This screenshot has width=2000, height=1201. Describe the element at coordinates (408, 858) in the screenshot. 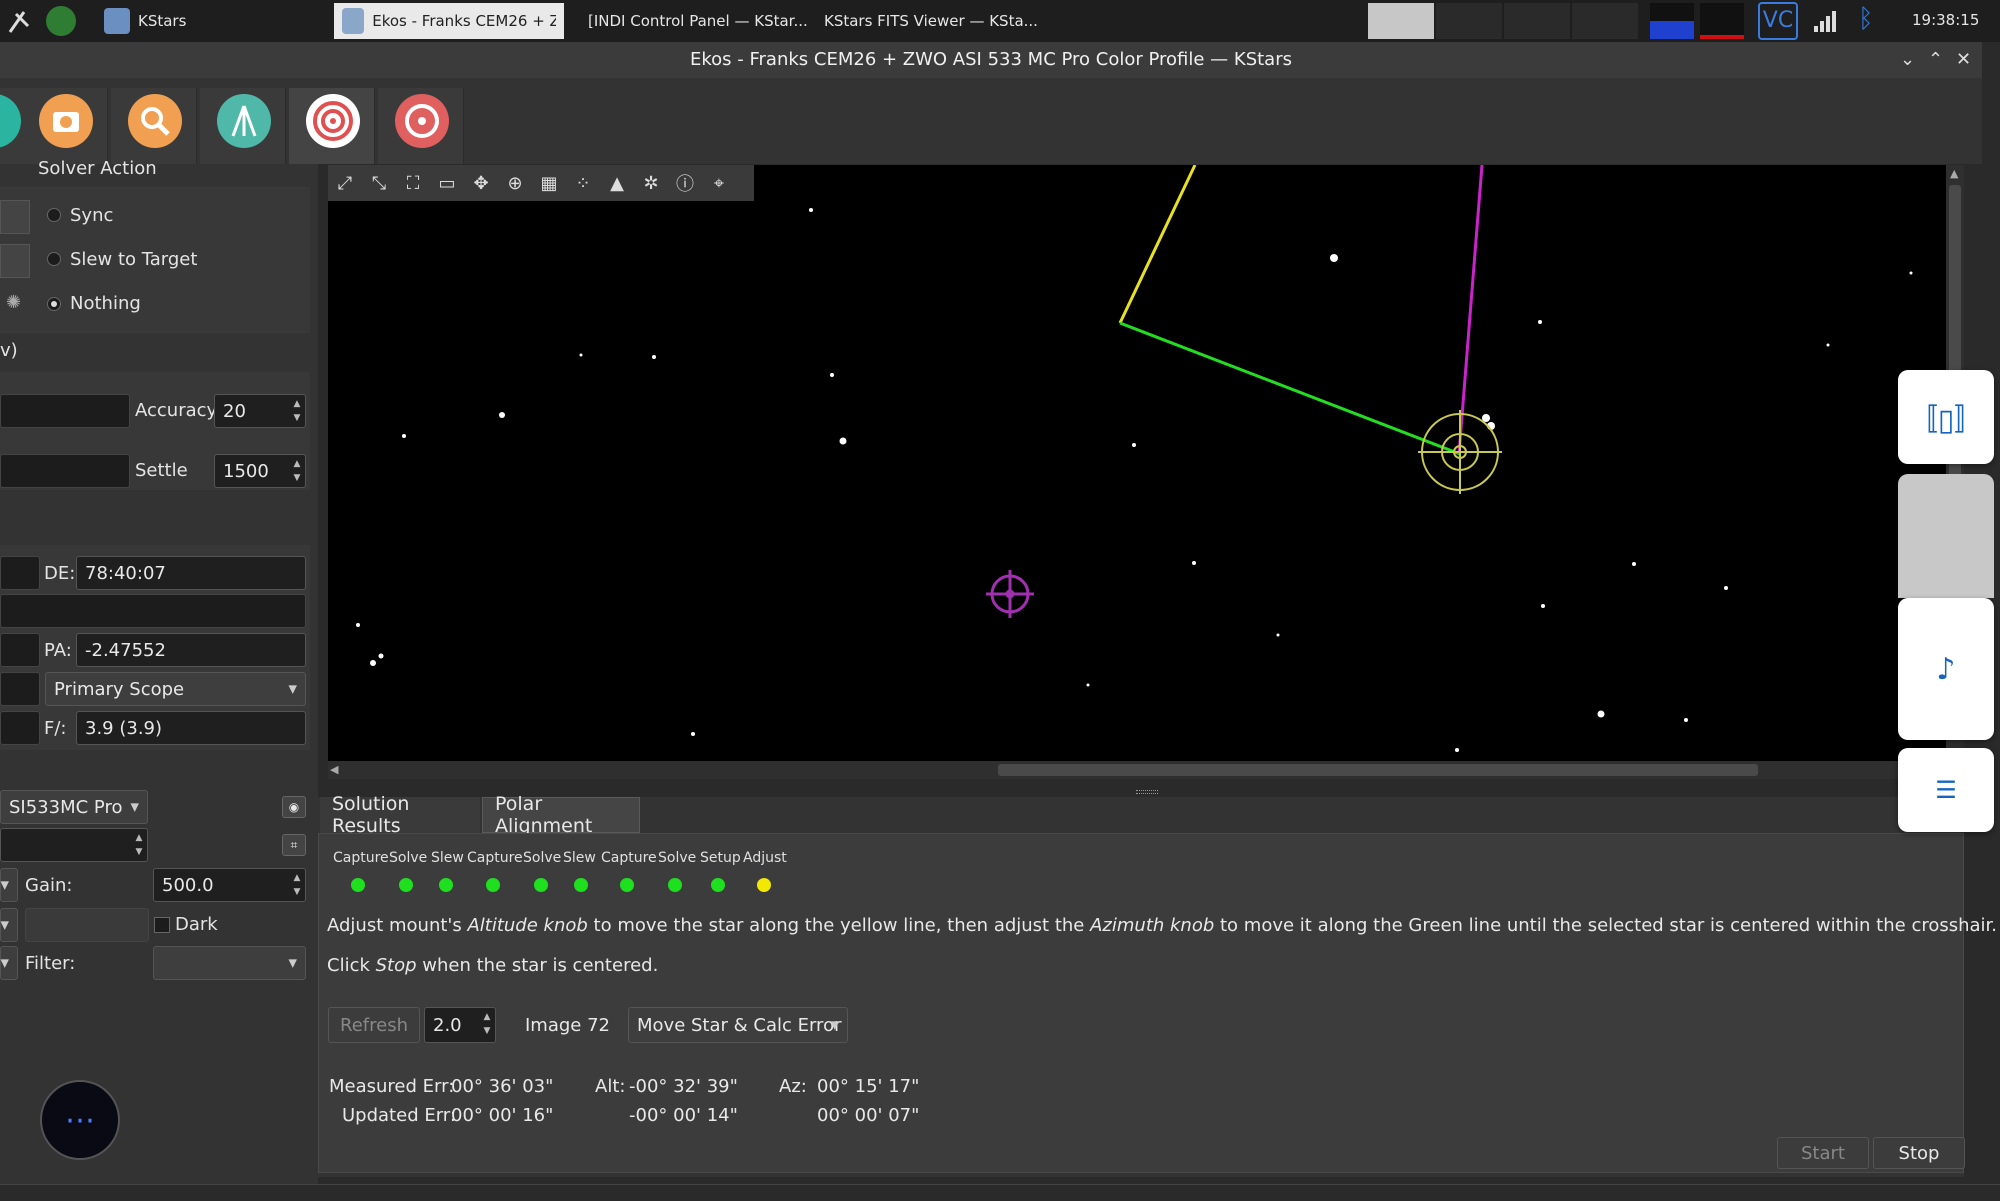

I see `stage-label: Solve` at that location.